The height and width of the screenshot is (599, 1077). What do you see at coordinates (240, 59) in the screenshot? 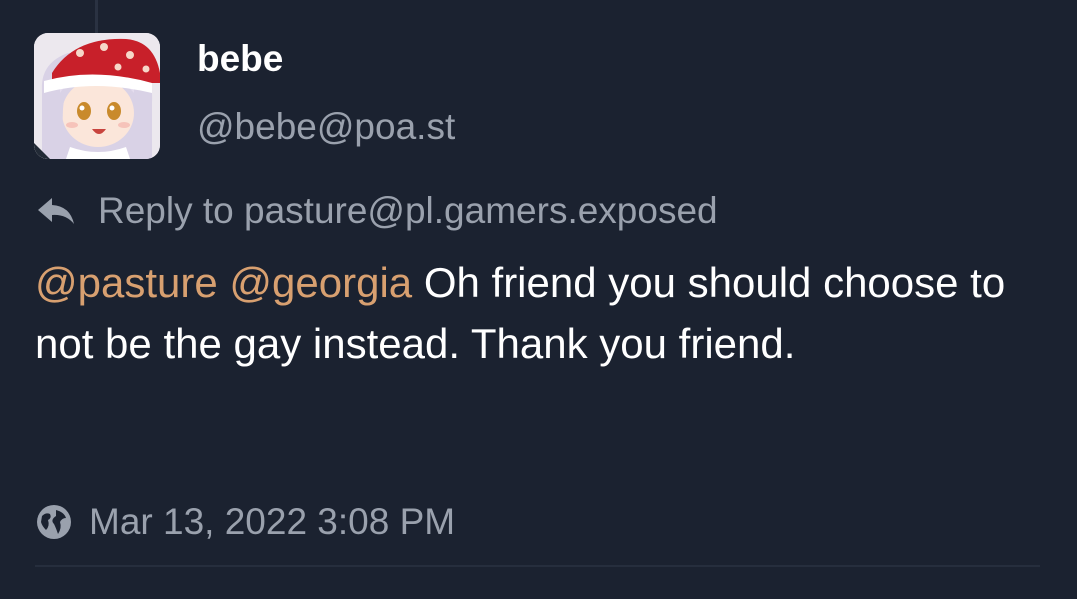
I see `display-name: bebe` at bounding box center [240, 59].